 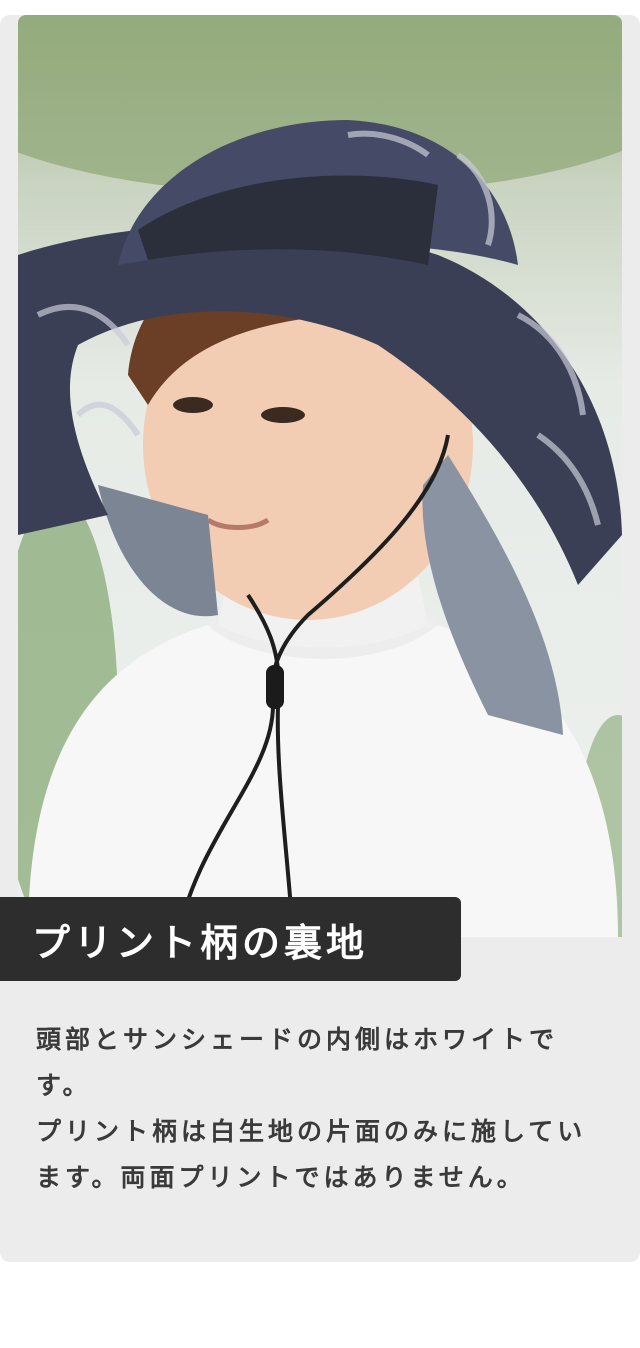 What do you see at coordinates (200, 942) in the screenshot?
I see `section-label-text: プリント柄の裏地` at bounding box center [200, 942].